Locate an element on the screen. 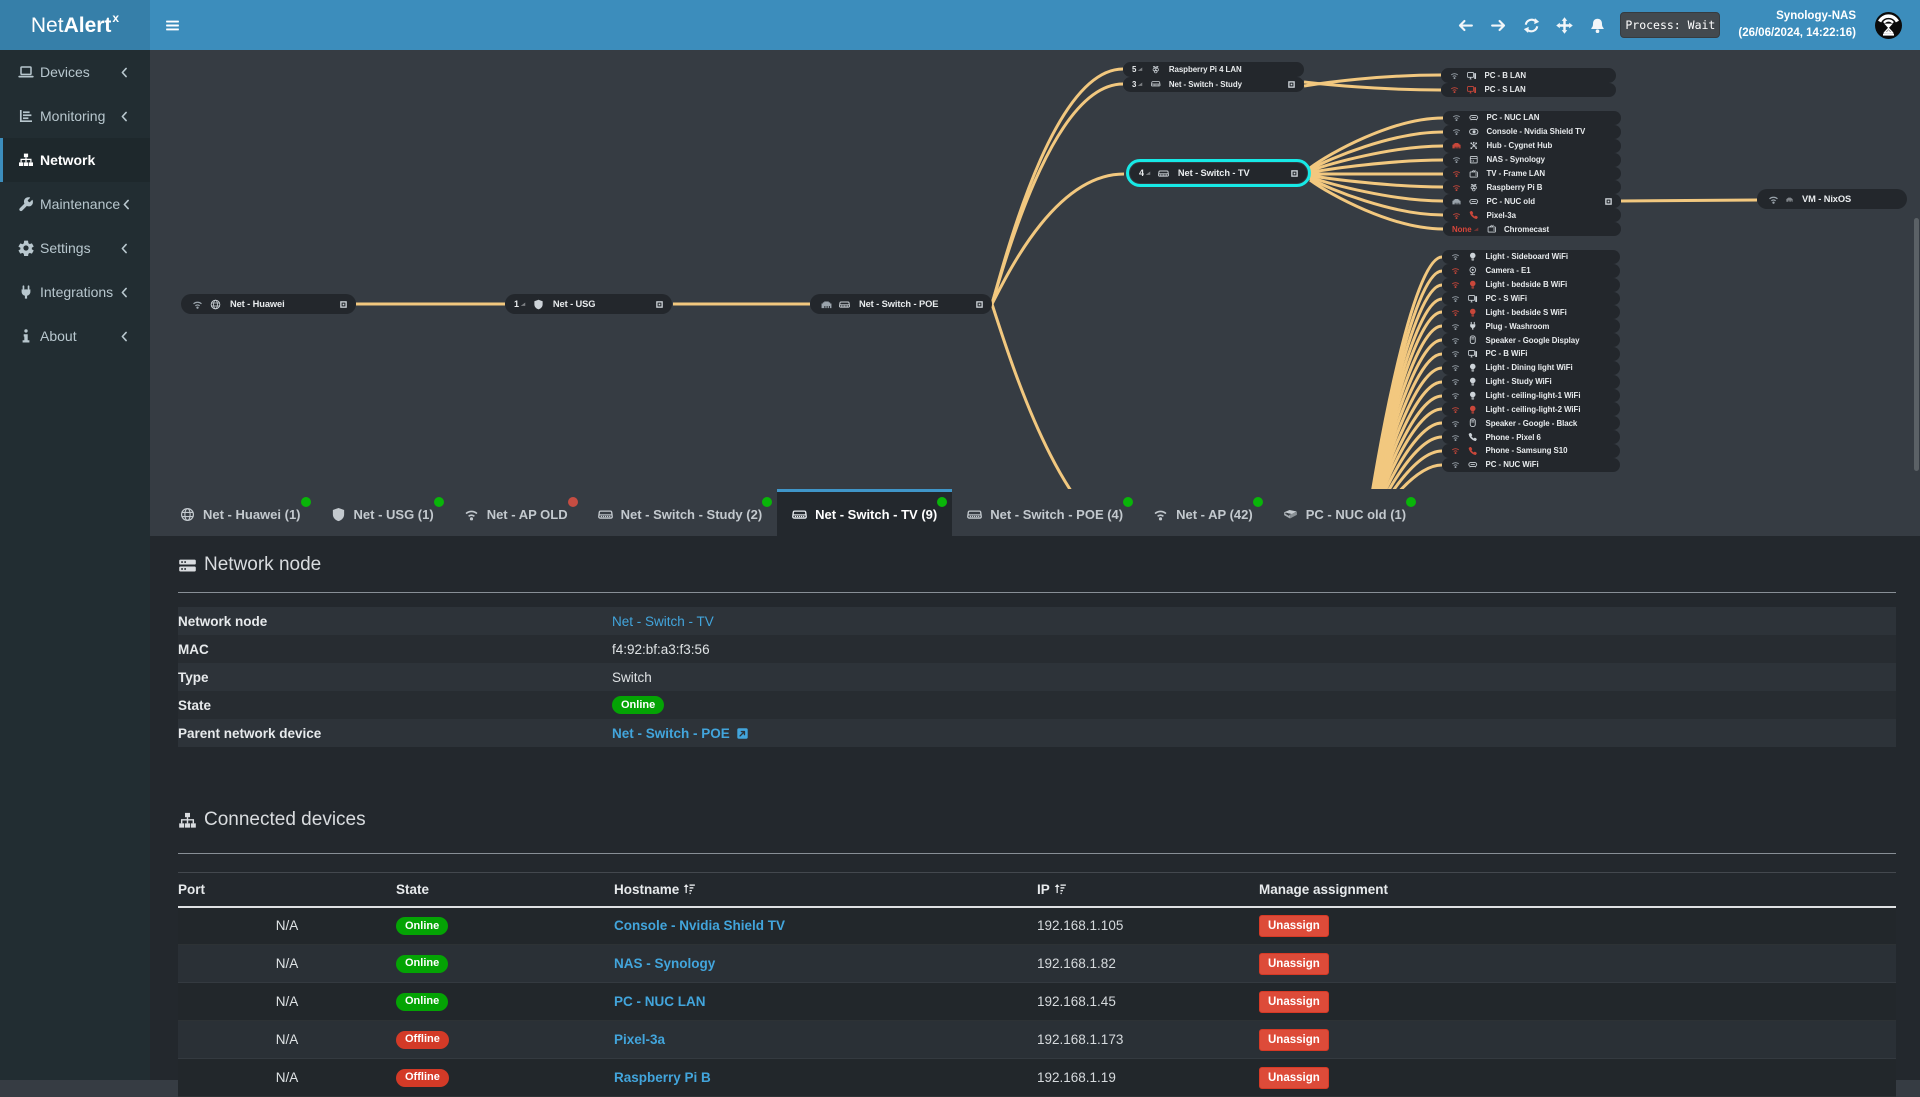 The image size is (1920, 1097). sidebar-item-monitoring: Monitoring is located at coordinates (75, 116).